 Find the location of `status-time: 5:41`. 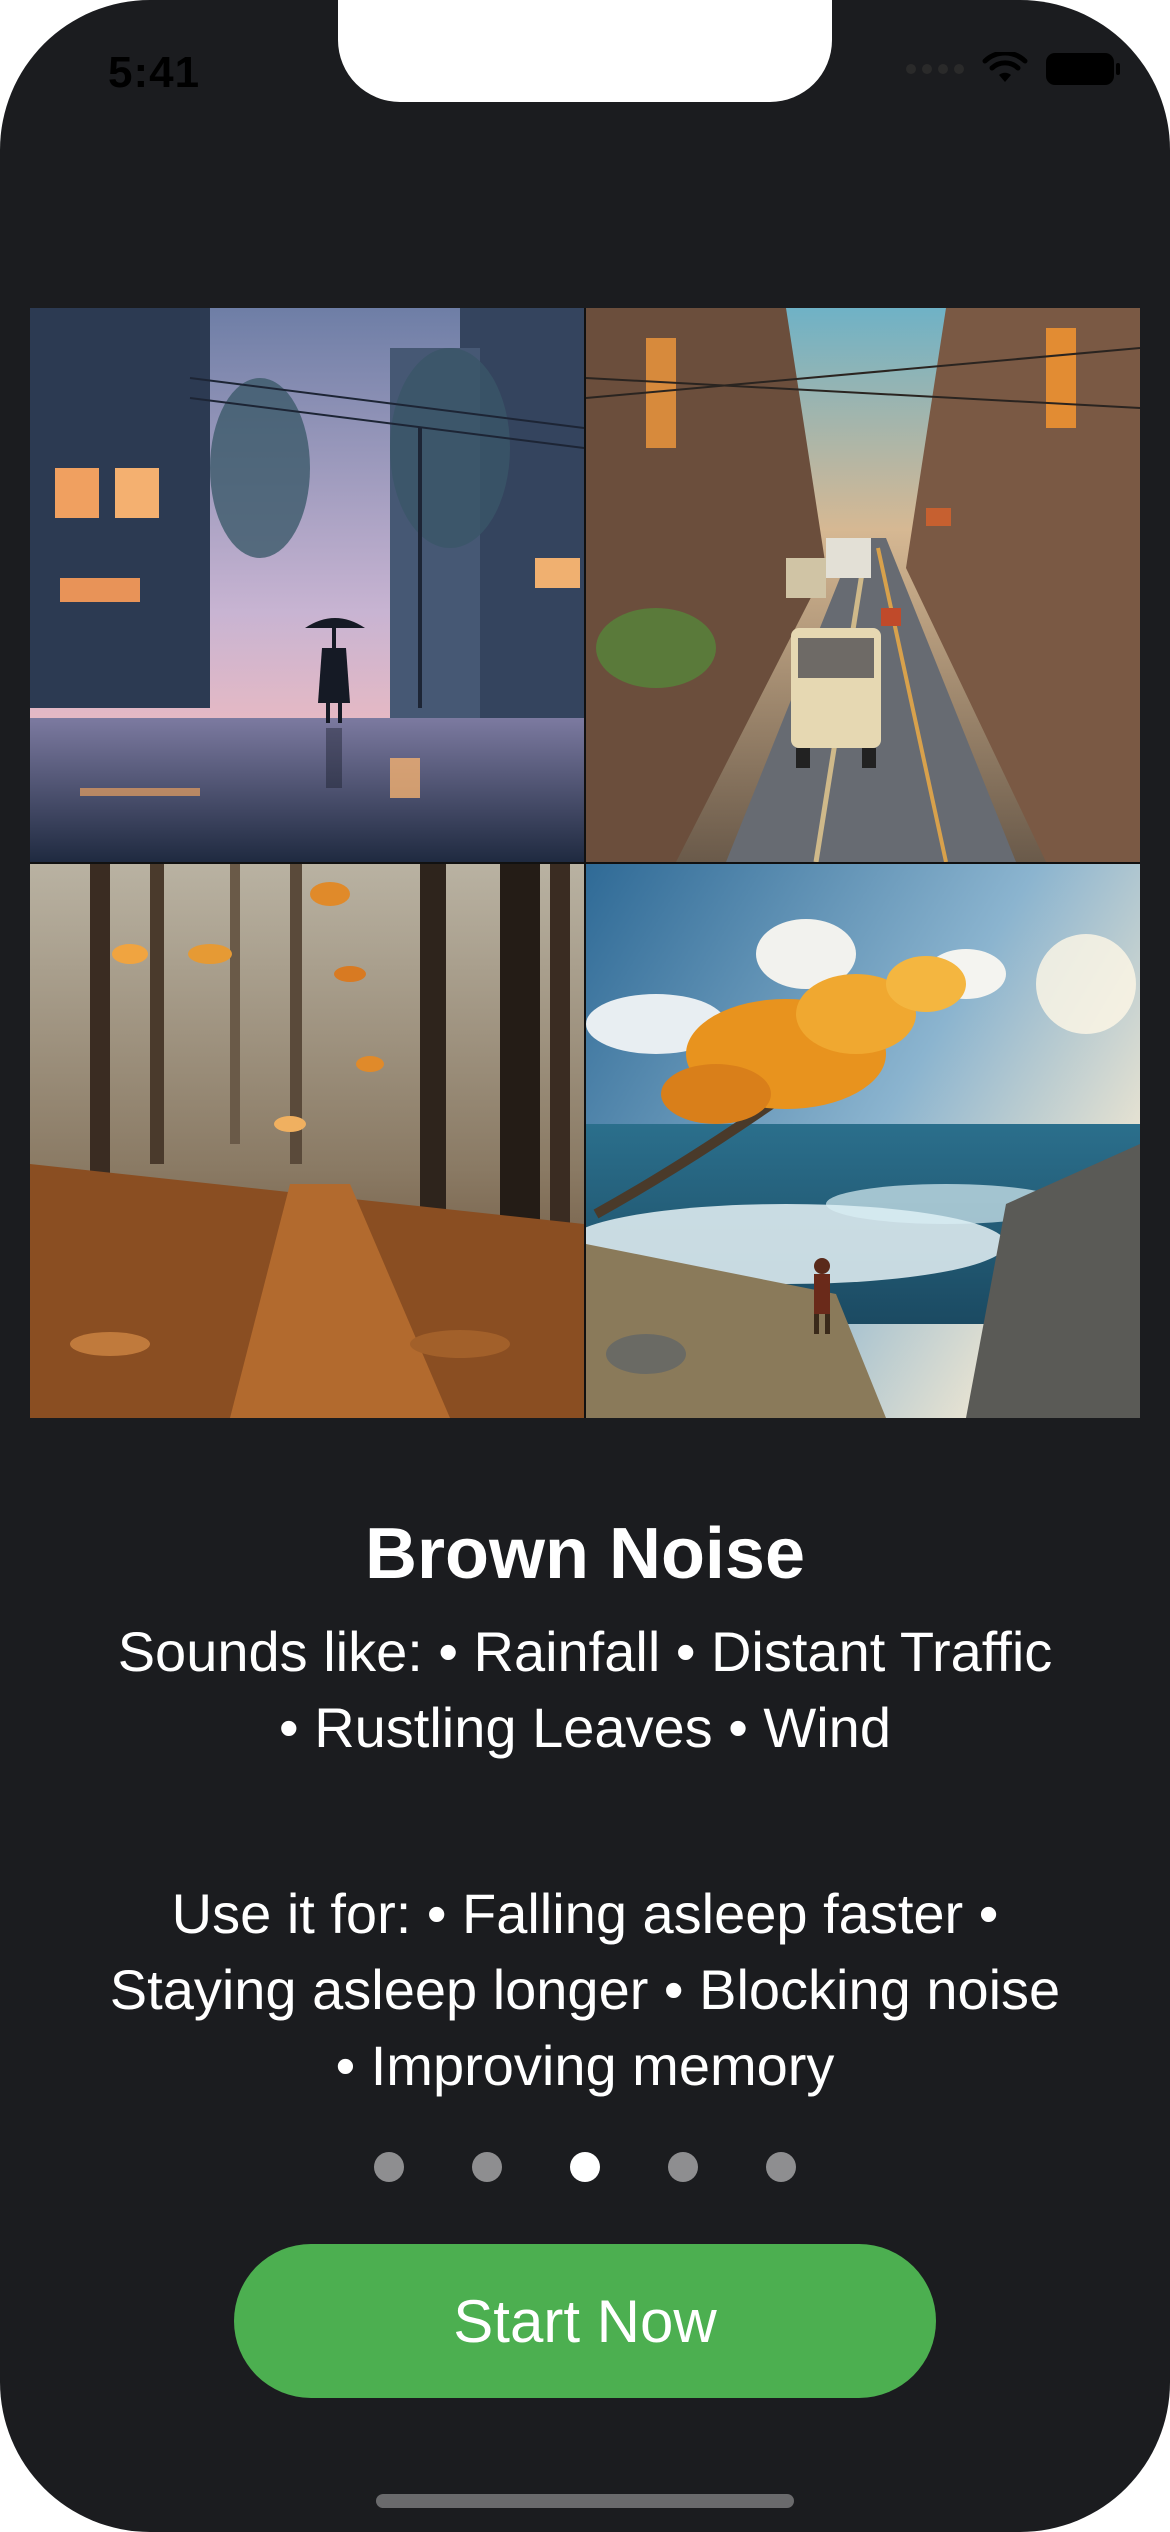

status-time: 5:41 is located at coordinates (154, 72).